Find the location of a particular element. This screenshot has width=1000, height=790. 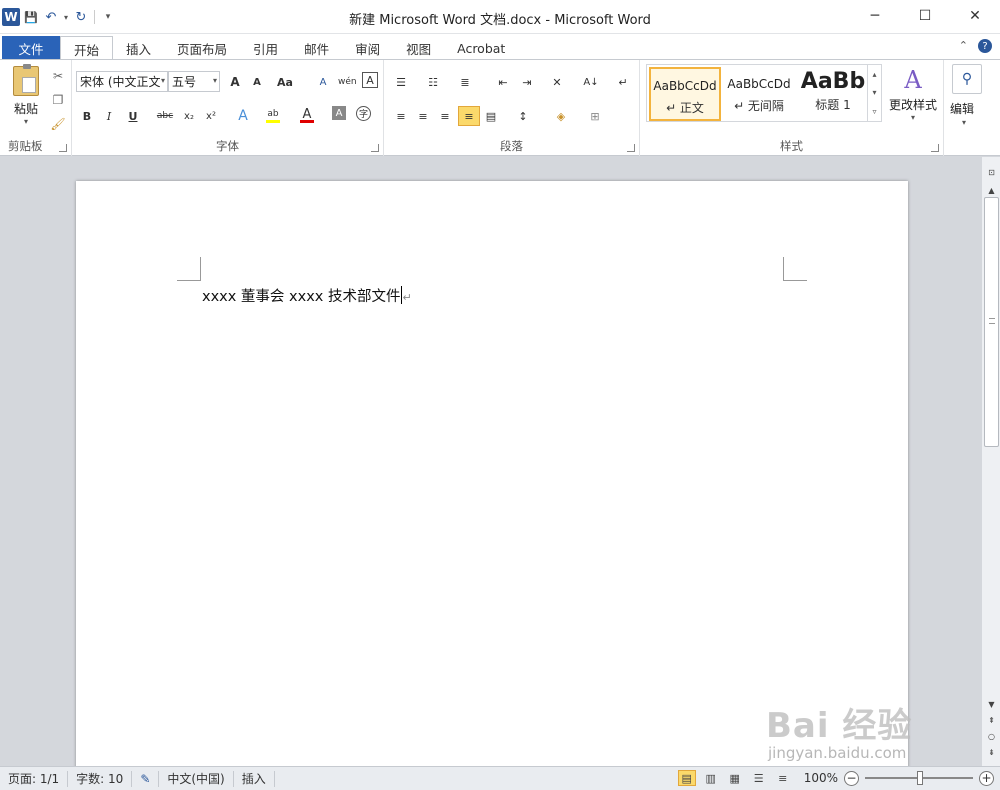

scroll-down-icon: ▼ is located at coordinates (991, 704).